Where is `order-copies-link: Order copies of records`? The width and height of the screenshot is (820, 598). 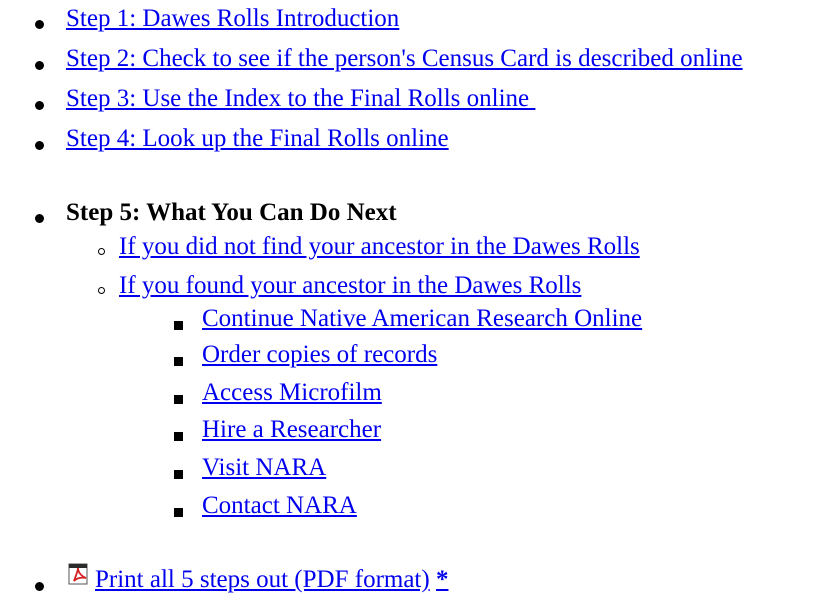 order-copies-link: Order copies of records is located at coordinates (319, 354).